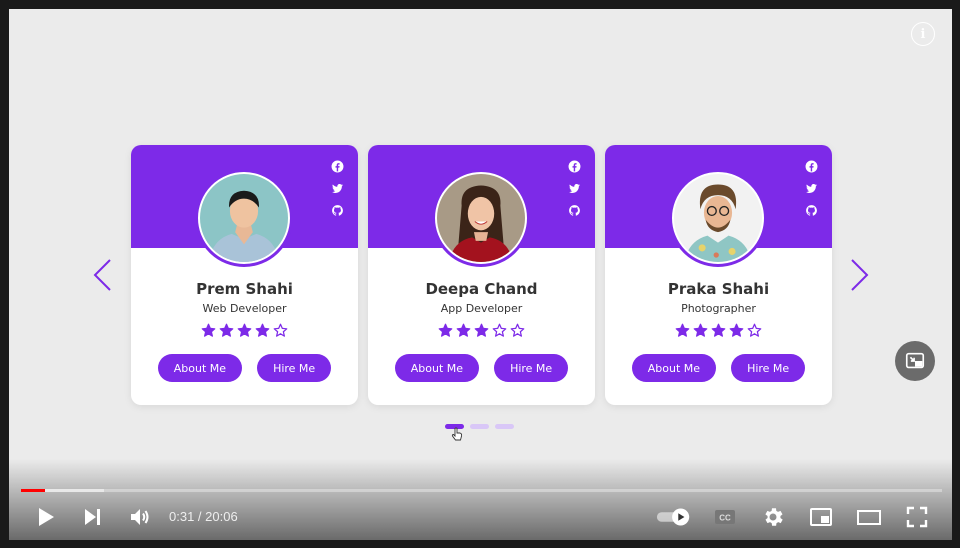  I want to click on time-display: 0:31 / 20:06, so click(203, 516).